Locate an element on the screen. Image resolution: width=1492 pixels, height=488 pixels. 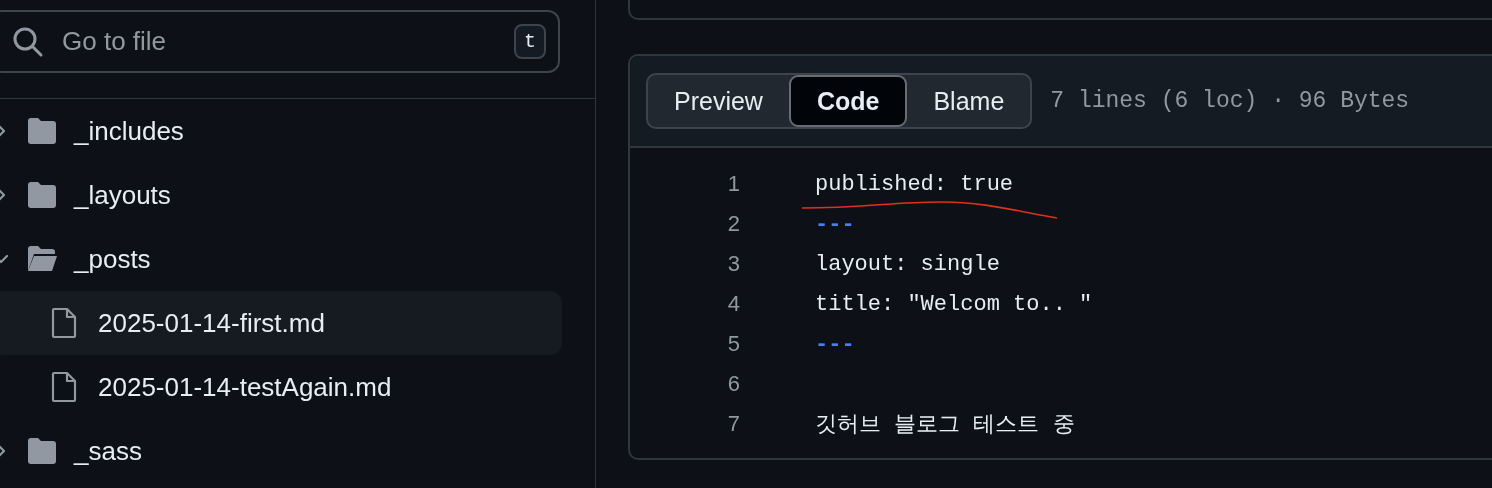
folder-name: _includes is located at coordinates (129, 131).